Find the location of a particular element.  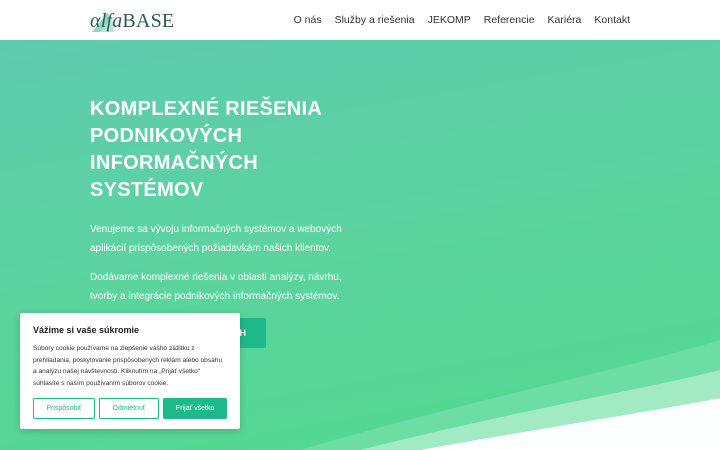

nav-item-sluzby: Služby a riešenia is located at coordinates (375, 20).